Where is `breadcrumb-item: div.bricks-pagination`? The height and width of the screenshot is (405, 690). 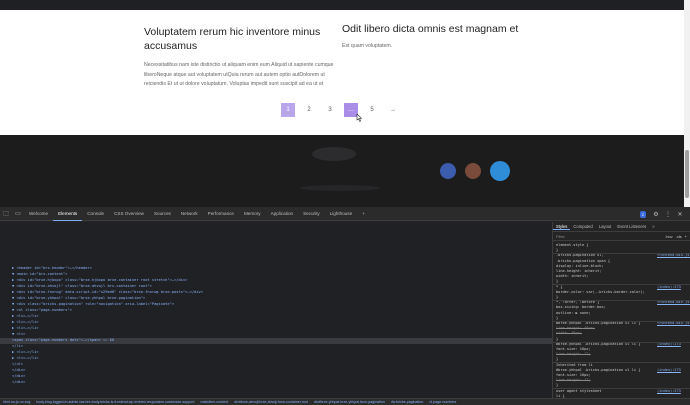
breadcrumb-item: div.bricks-pagination is located at coordinates (407, 402).